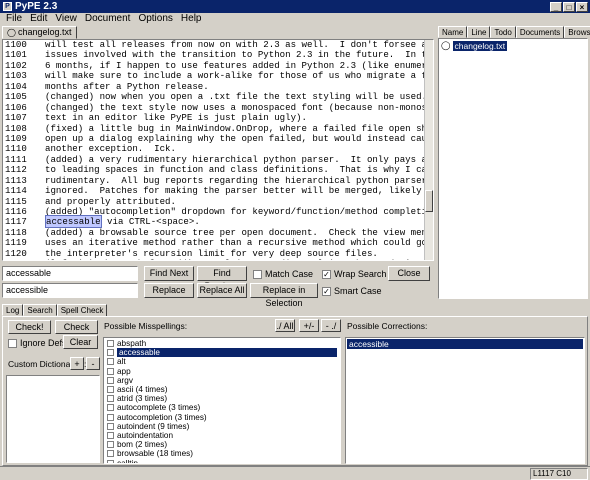  I want to click on find-next-button: Find Next, so click(169, 273).